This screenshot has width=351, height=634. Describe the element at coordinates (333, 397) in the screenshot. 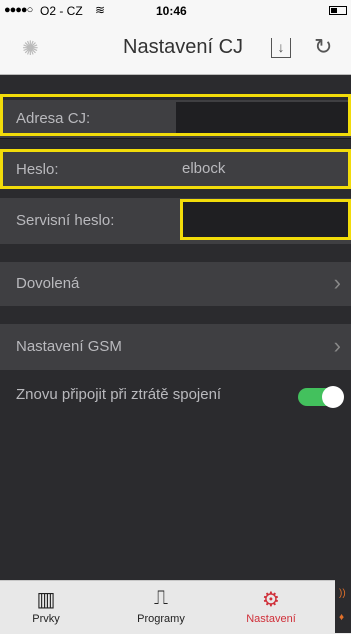

I see `toggle-knob` at that location.